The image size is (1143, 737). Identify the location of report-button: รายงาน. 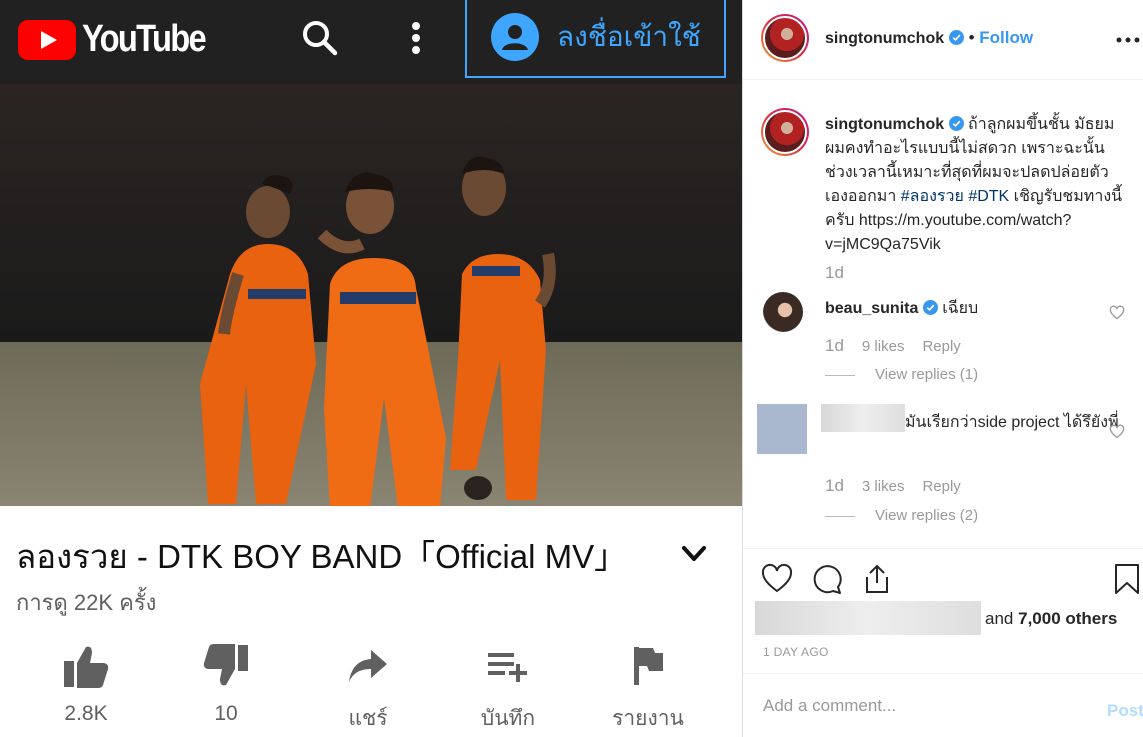
(648, 687).